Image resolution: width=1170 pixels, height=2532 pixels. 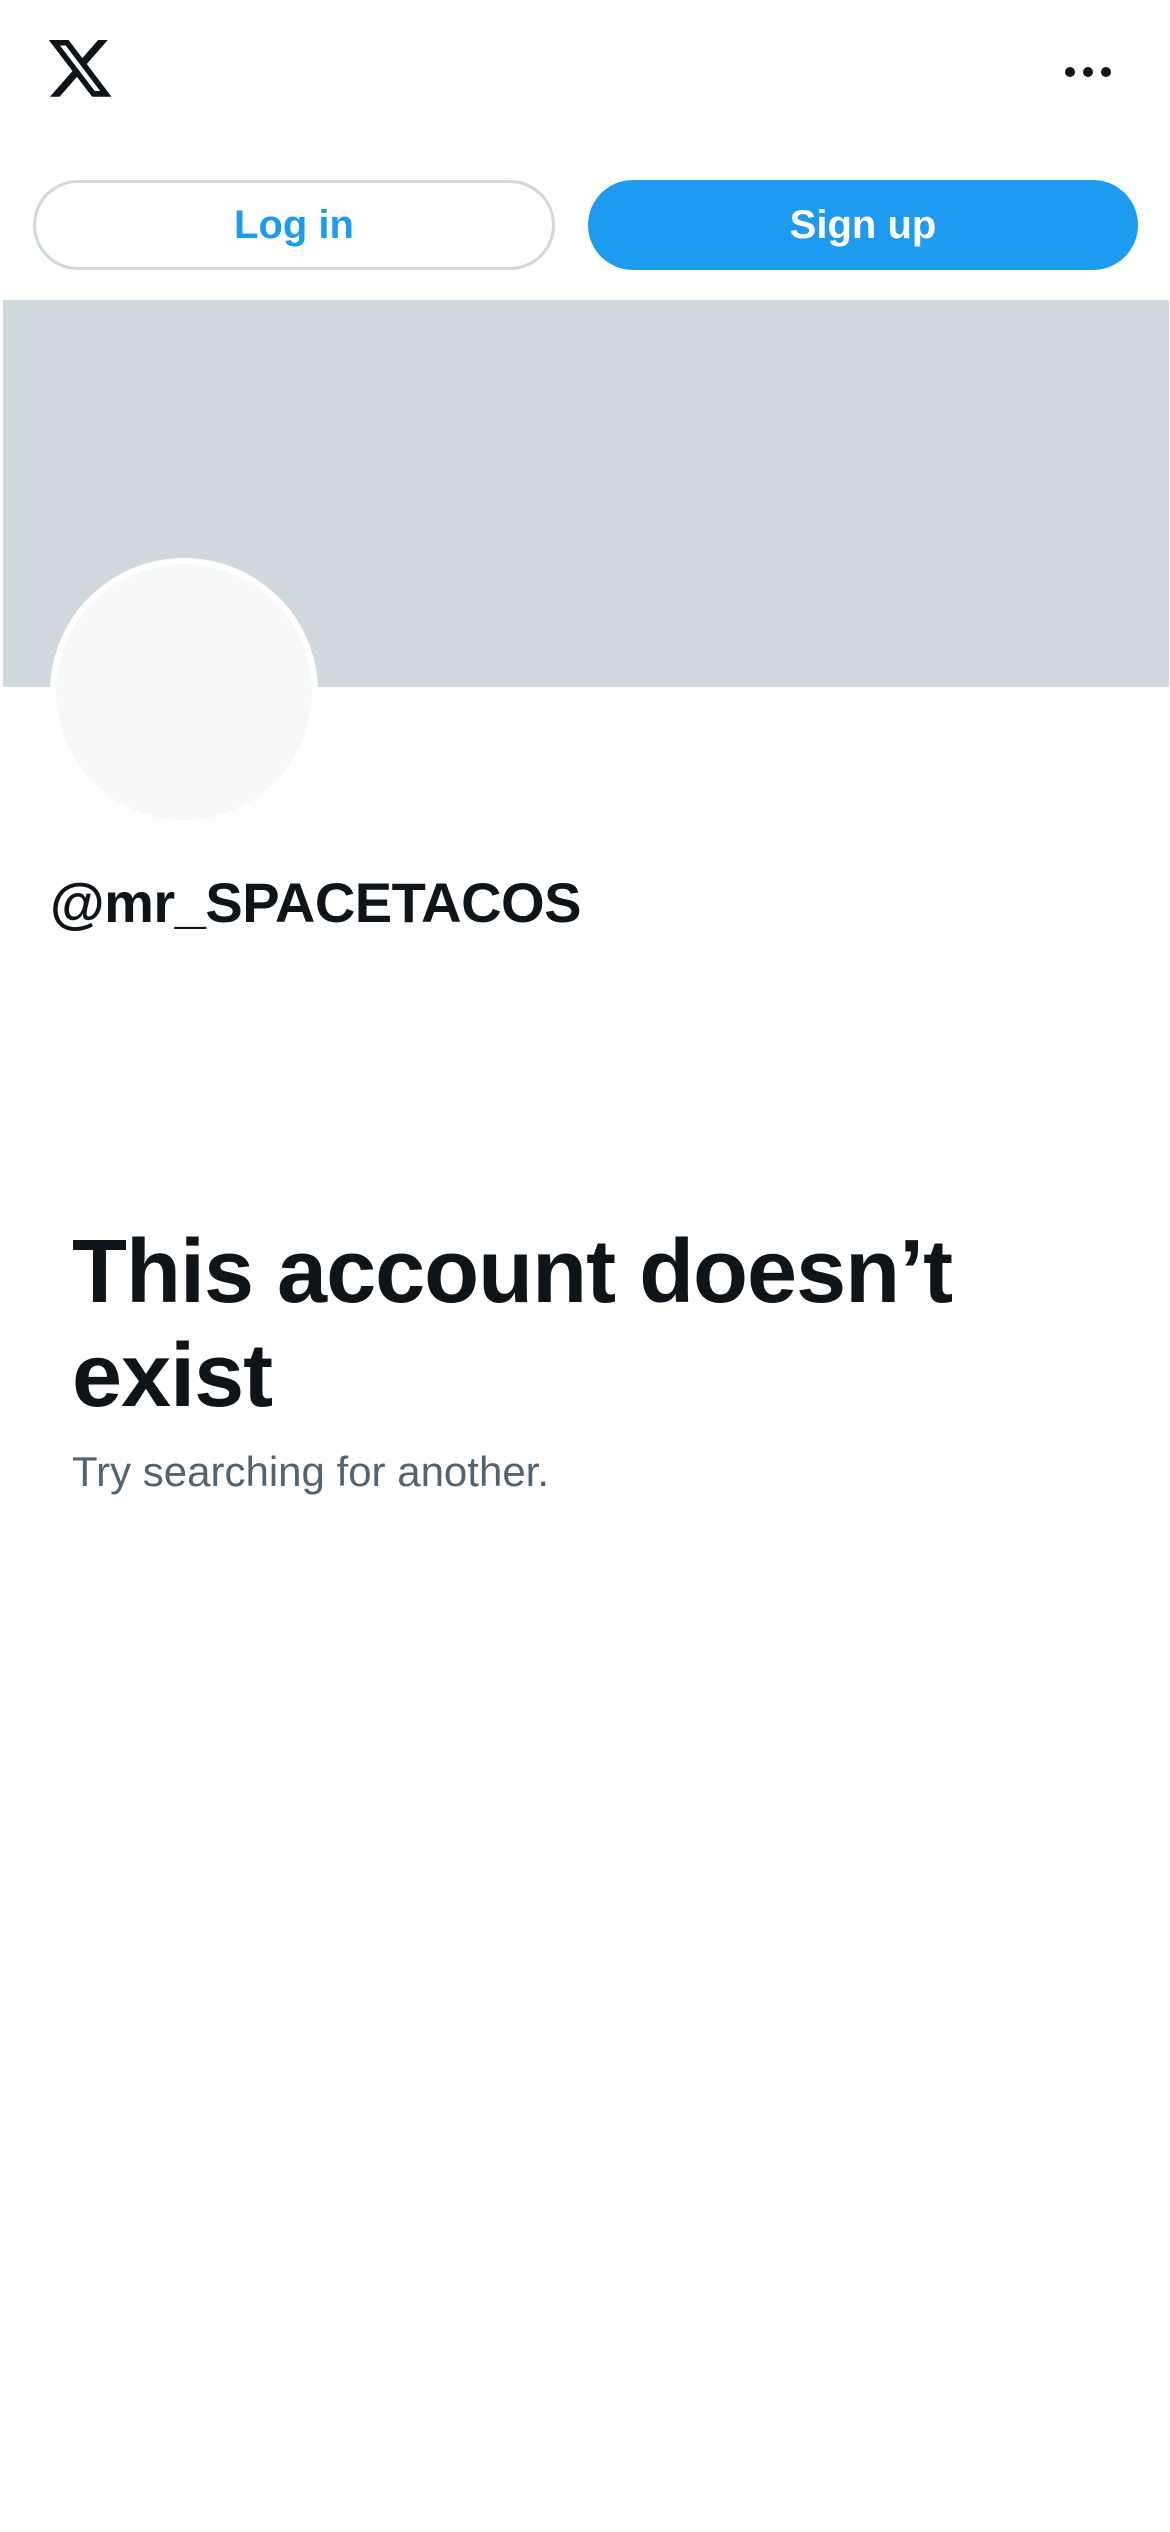 What do you see at coordinates (863, 225) in the screenshot?
I see `signup-button: Sign up` at bounding box center [863, 225].